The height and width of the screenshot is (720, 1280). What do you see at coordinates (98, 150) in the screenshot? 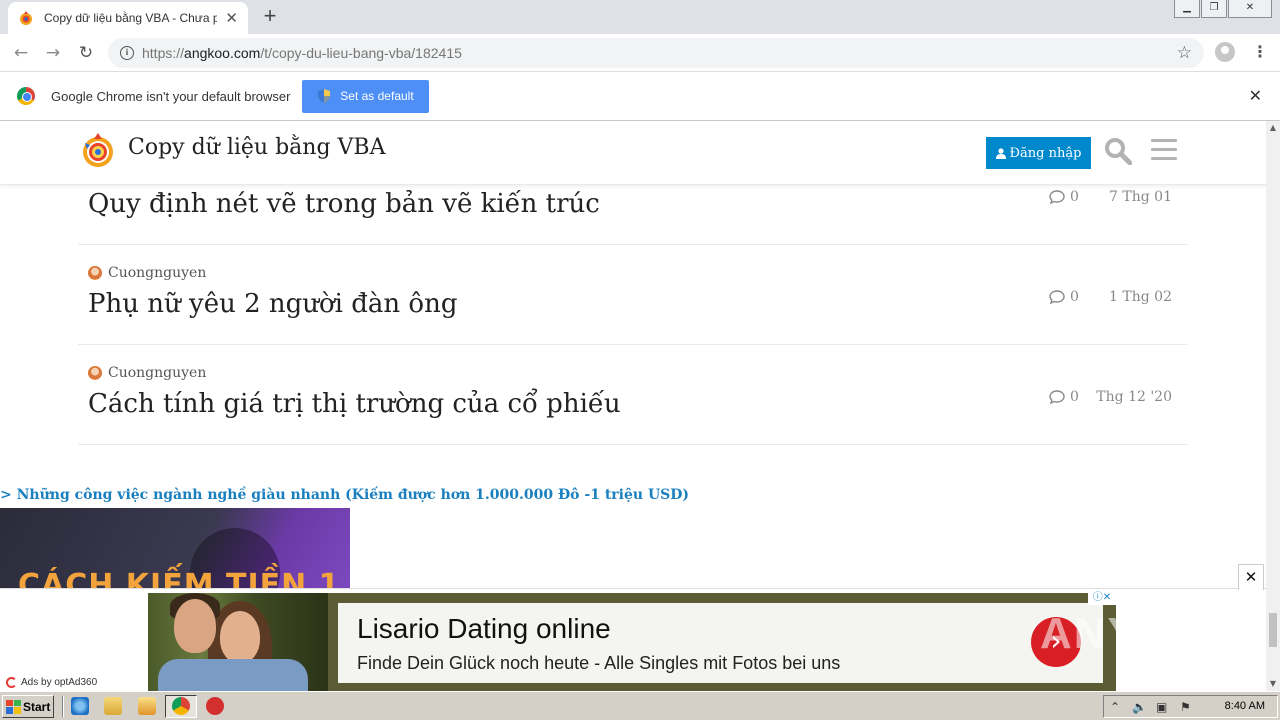
I see `site-logo-icon` at bounding box center [98, 150].